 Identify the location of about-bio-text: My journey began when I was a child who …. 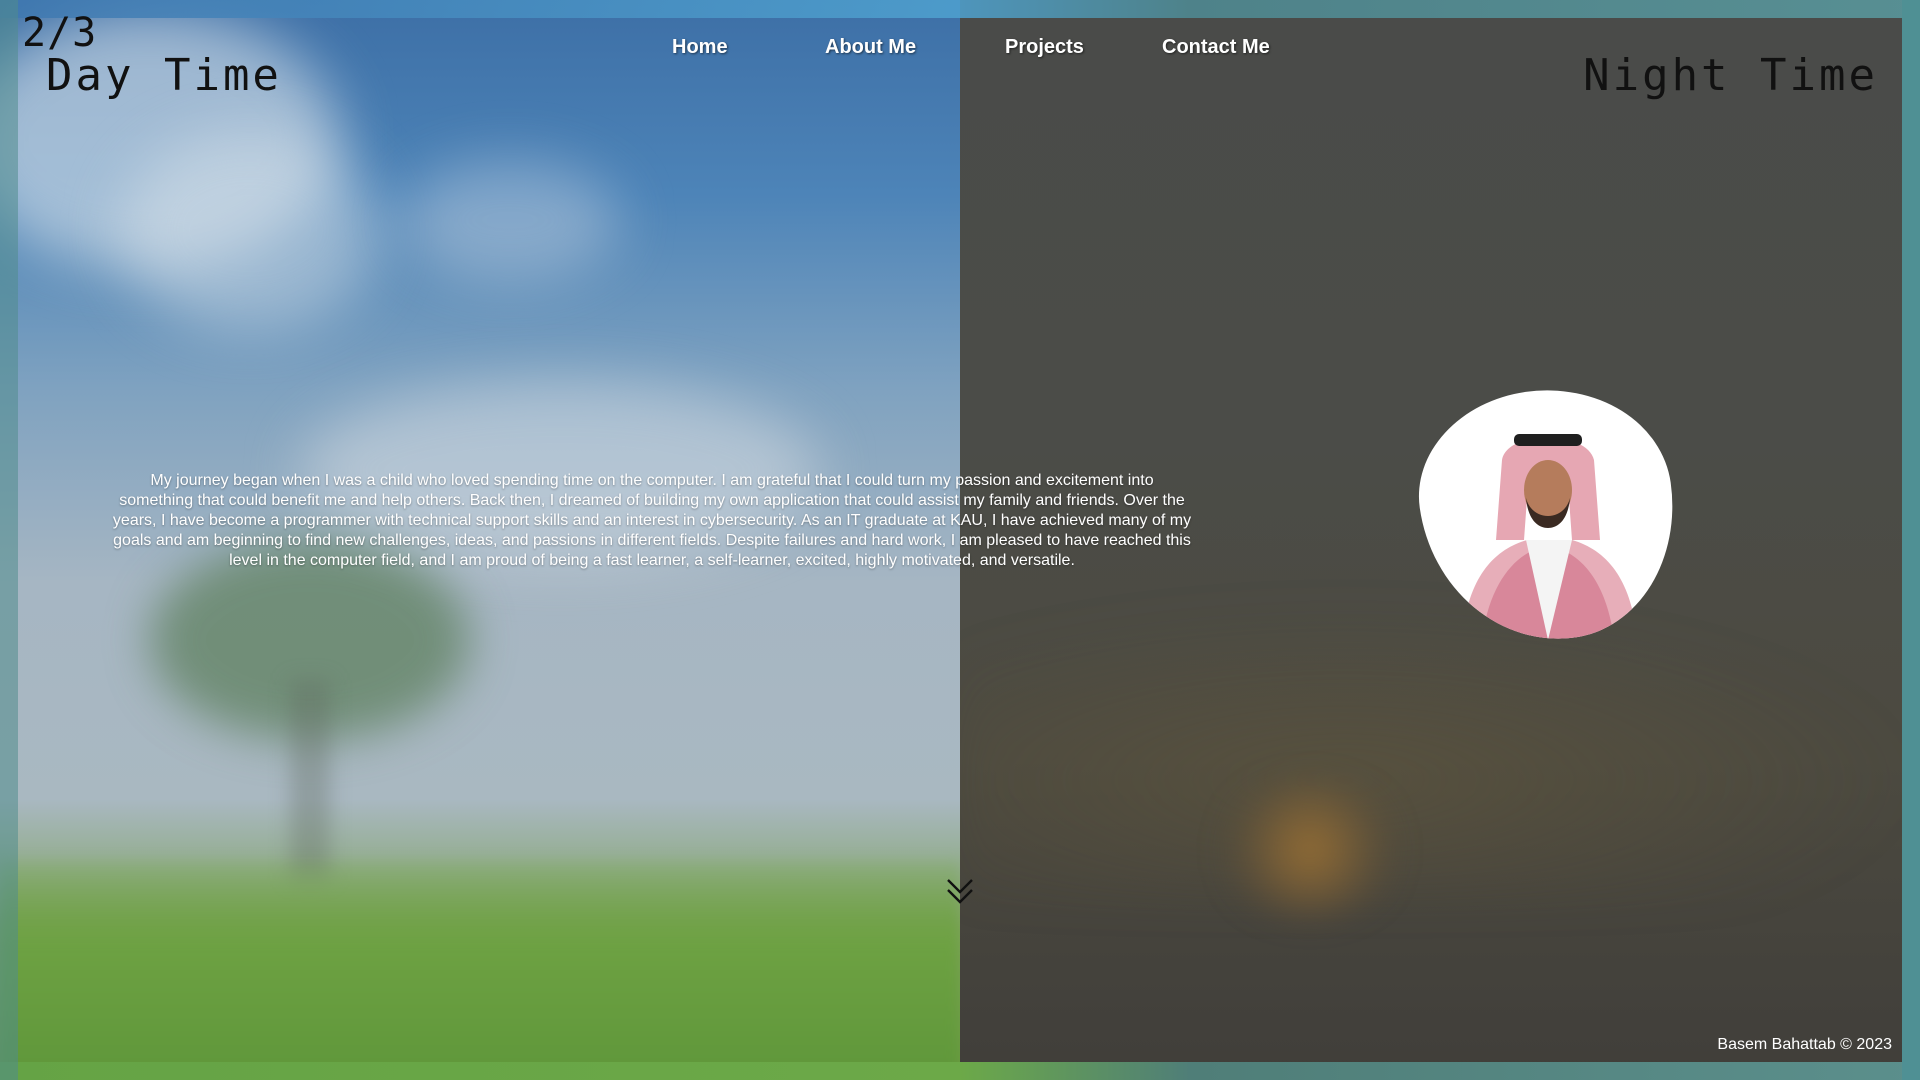
(652, 520).